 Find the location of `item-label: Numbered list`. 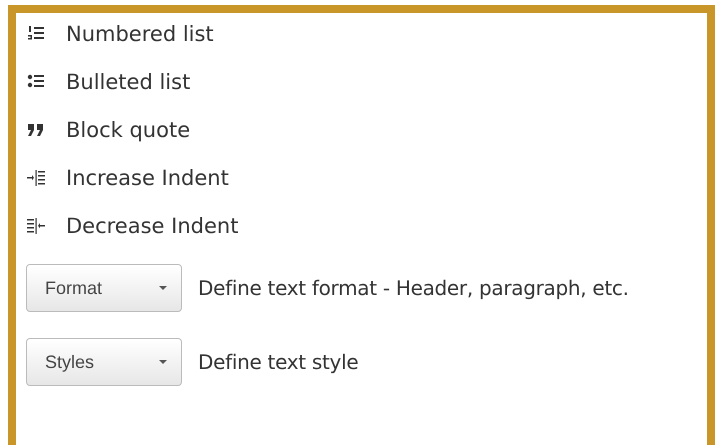

item-label: Numbered list is located at coordinates (140, 34).